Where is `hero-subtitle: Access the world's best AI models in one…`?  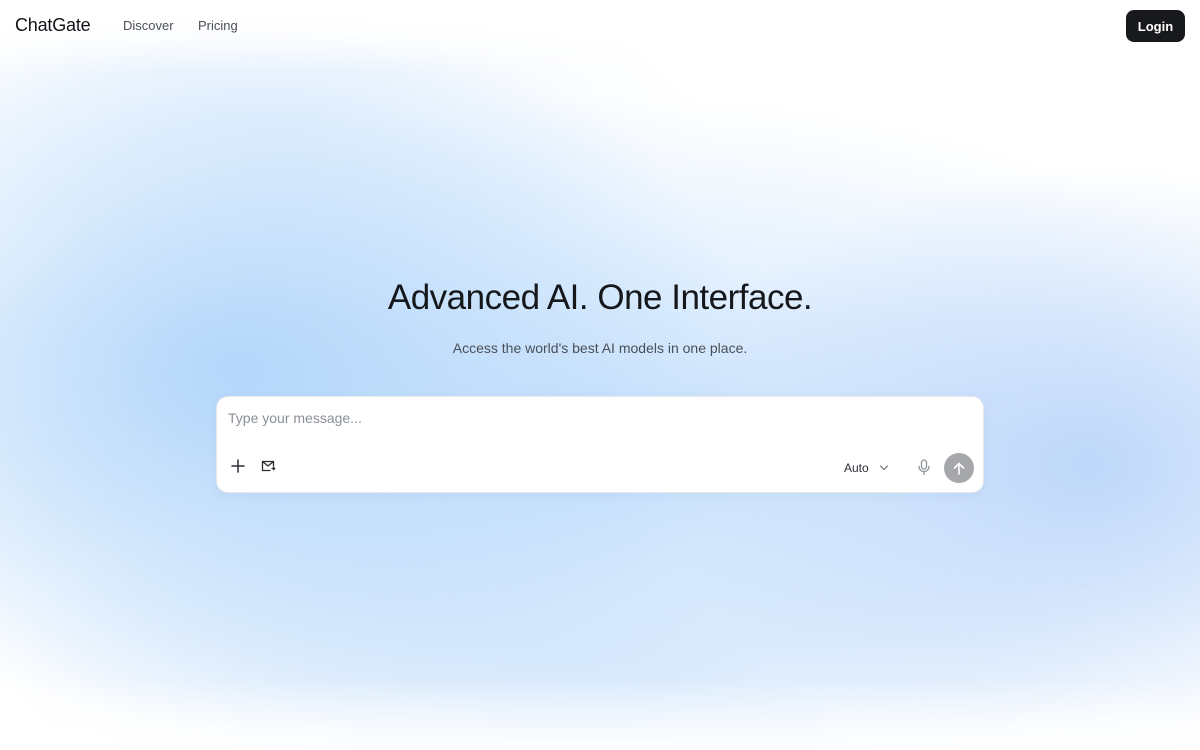 hero-subtitle: Access the world's best AI models in one… is located at coordinates (600, 348).